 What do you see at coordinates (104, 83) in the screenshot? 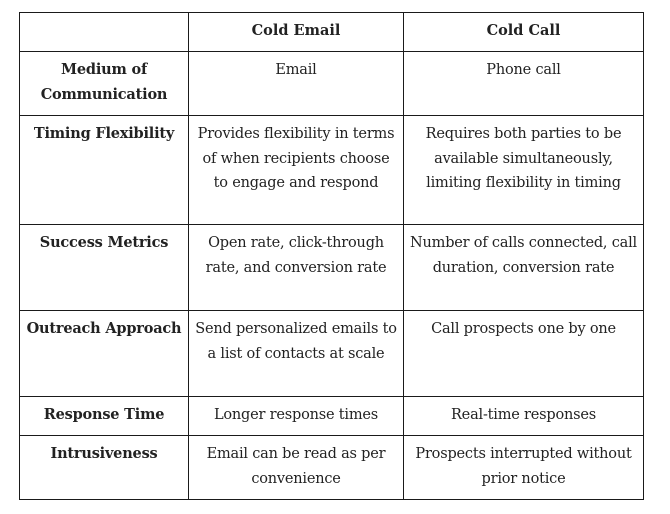
I see `row-label: Medium of Communication` at bounding box center [104, 83].